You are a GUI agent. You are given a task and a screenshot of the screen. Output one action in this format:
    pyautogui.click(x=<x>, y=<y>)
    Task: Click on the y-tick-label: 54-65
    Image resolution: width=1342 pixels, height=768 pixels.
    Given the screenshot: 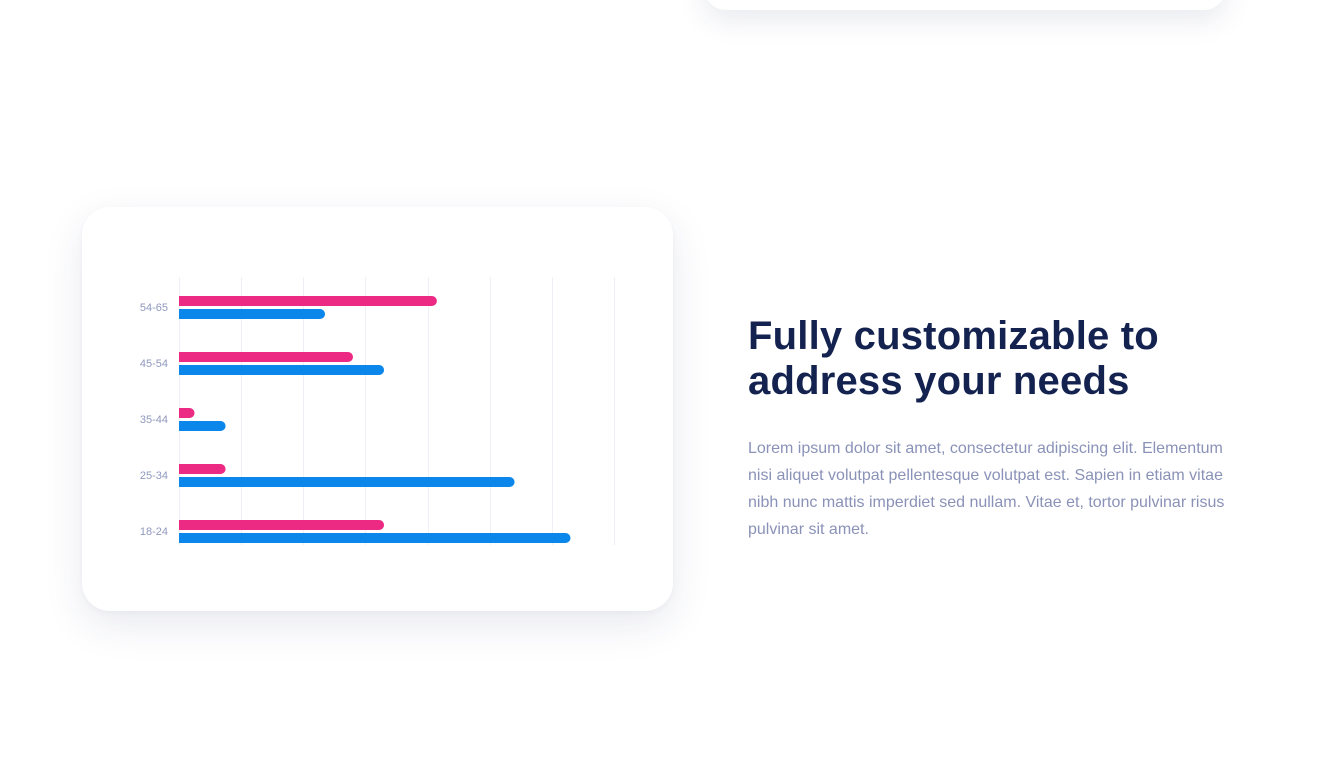 What is the action you would take?
    pyautogui.click(x=154, y=308)
    